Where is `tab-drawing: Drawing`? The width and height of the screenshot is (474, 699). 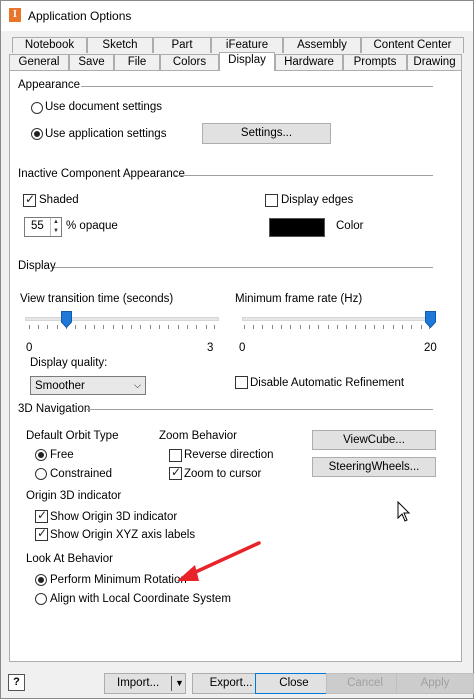
tab-drawing: Drawing is located at coordinates (434, 62).